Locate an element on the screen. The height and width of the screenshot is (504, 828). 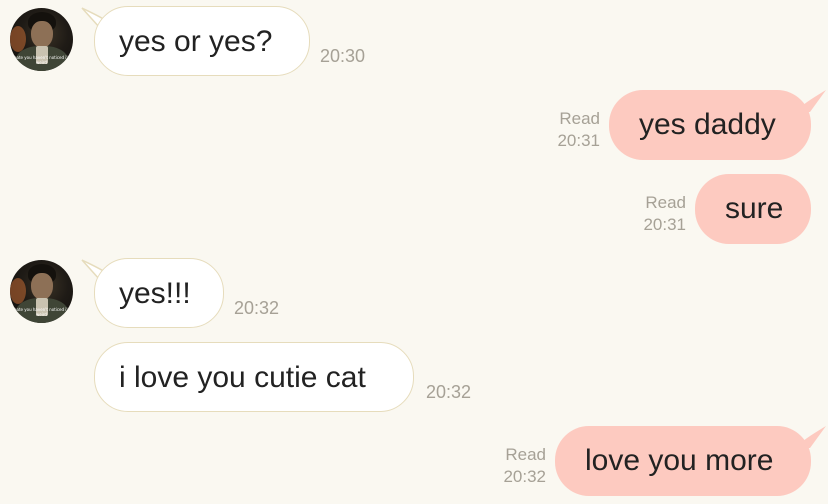
message-text: yes daddy is located at coordinates (707, 124).